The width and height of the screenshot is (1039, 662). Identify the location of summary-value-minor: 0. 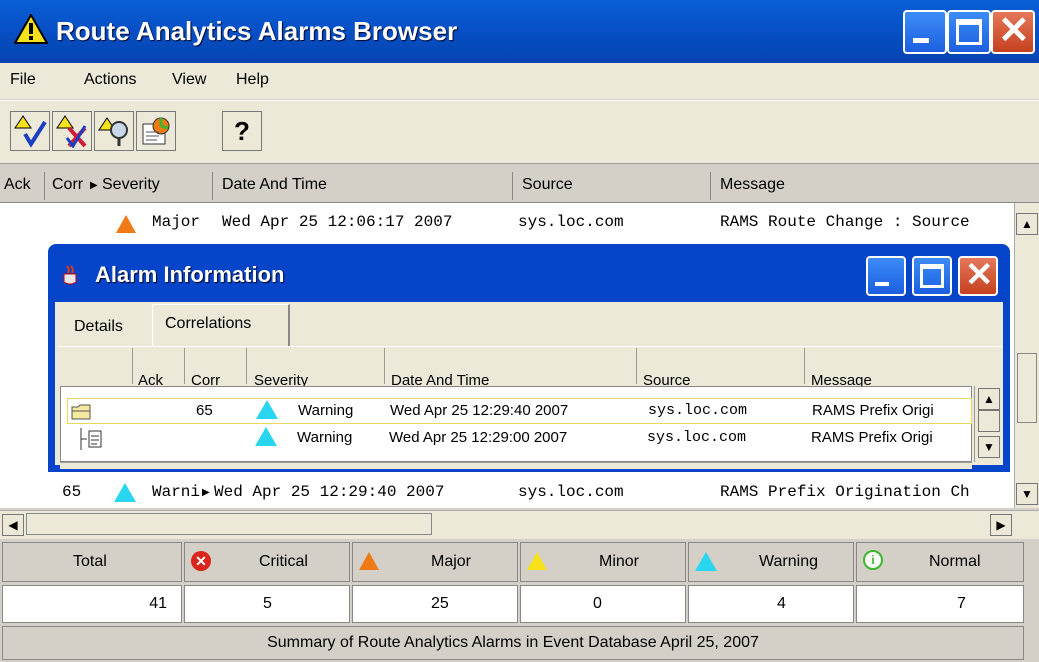
(603, 604).